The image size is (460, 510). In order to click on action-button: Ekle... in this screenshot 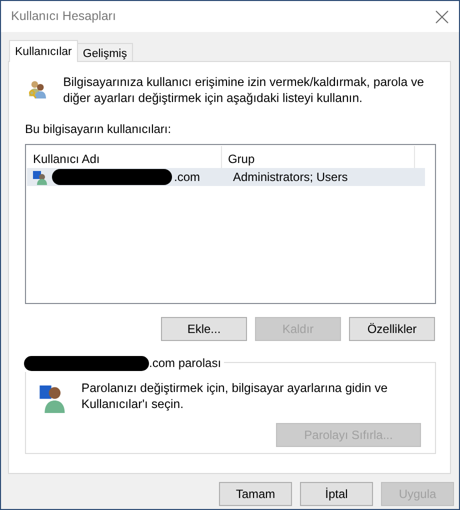, I will do `click(204, 329)`.